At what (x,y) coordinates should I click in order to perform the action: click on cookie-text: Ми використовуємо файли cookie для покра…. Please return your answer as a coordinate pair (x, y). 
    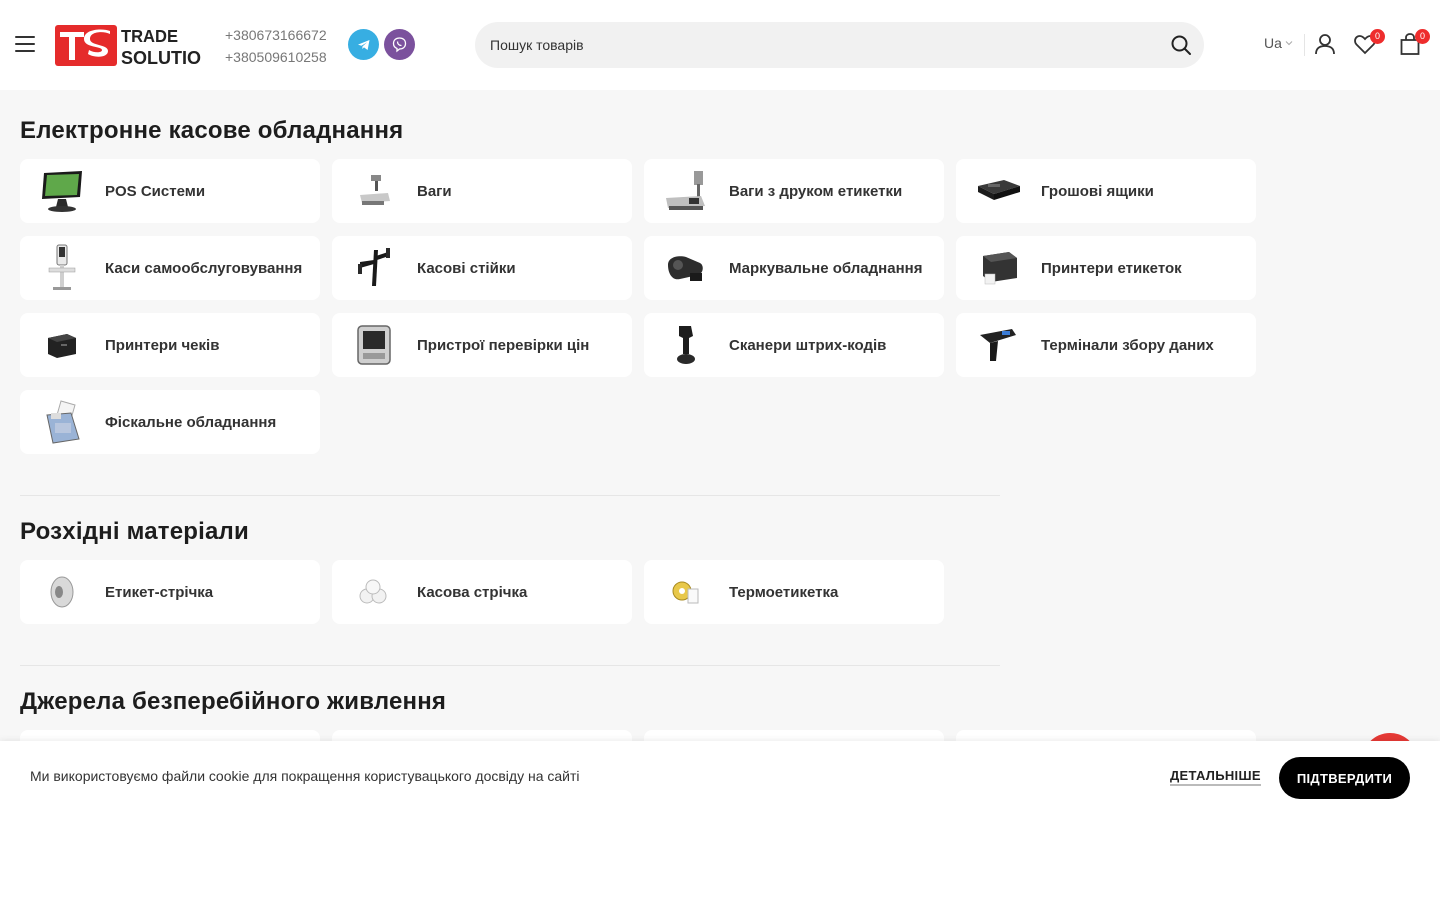
    Looking at the image, I should click on (305, 776).